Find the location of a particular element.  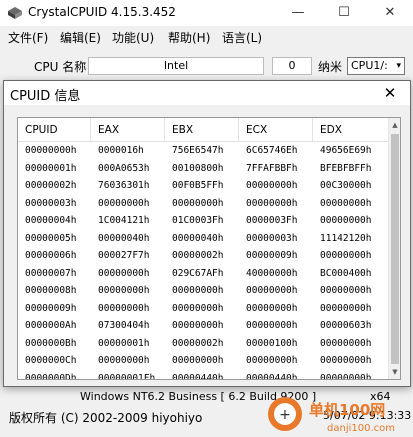

cell-ebx: 00F0B5FFh is located at coordinates (198, 185).